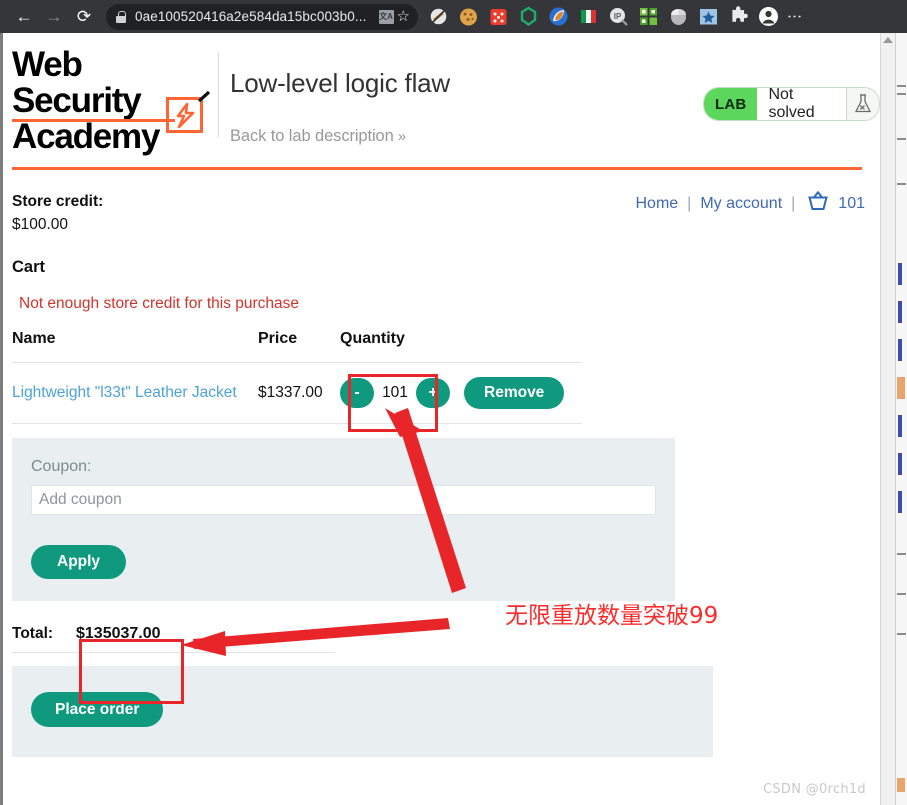  I want to click on column-header-price: Price, so click(299, 346).